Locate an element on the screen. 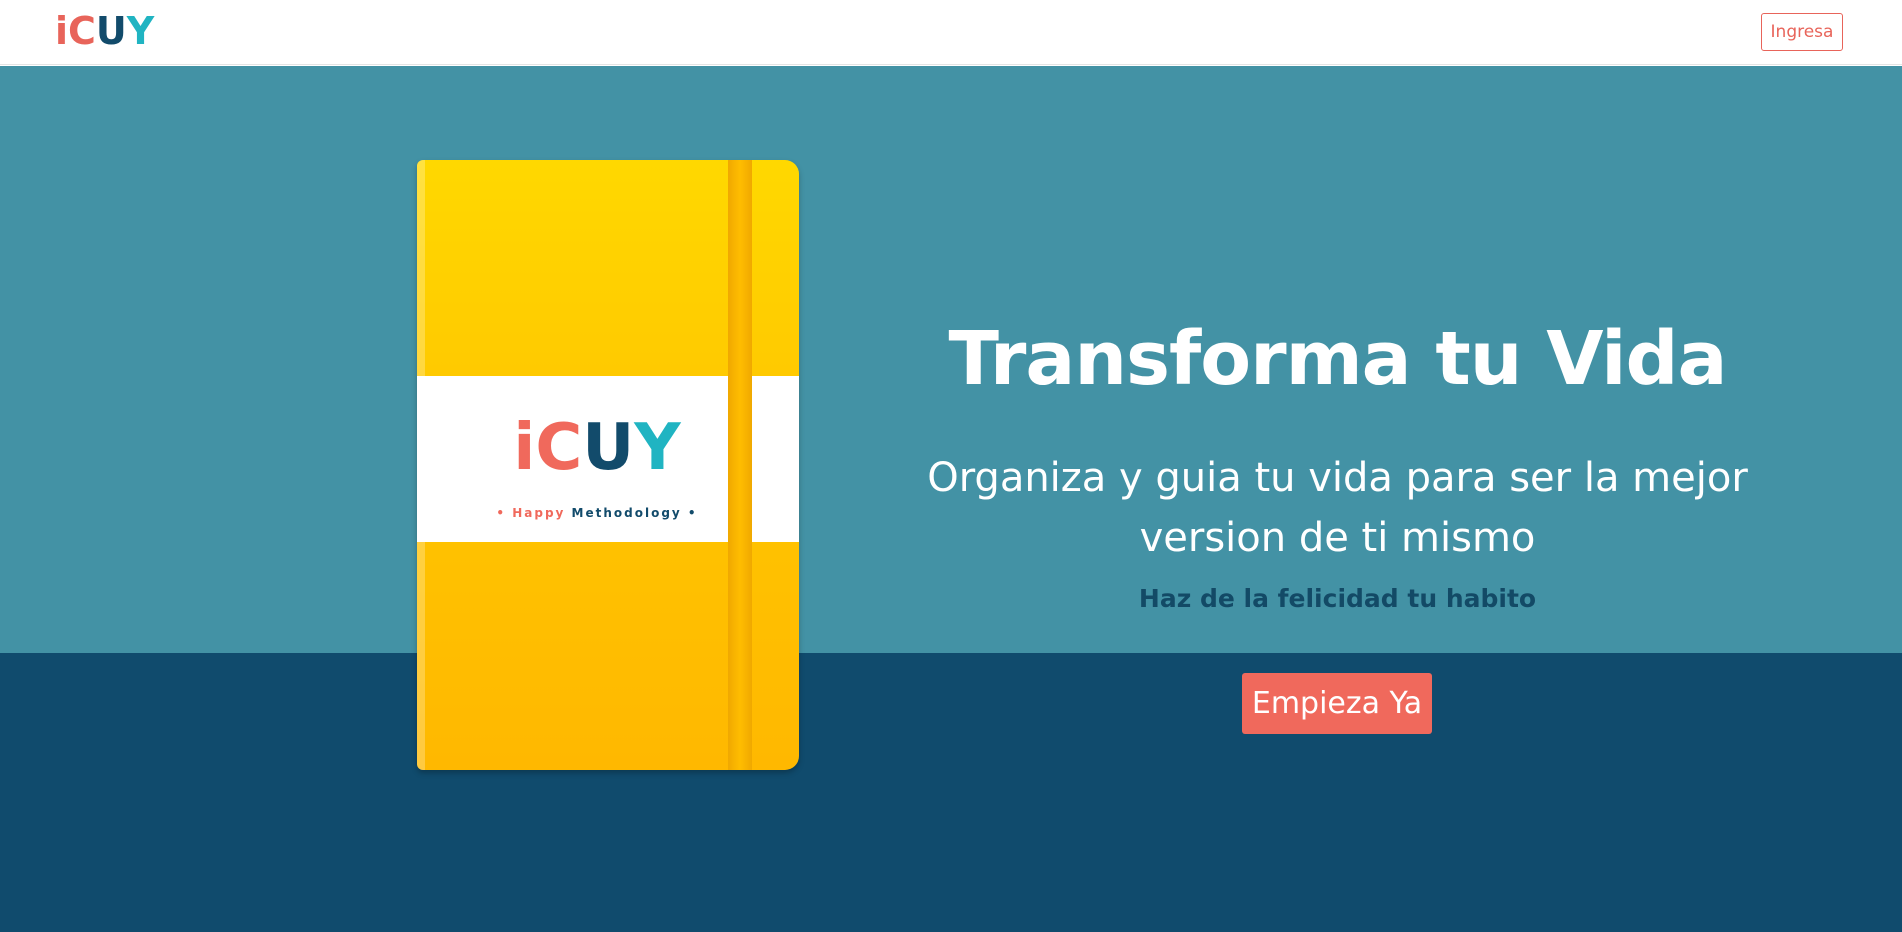 The height and width of the screenshot is (932, 1902). notebook-logo-letter-y: Y is located at coordinates (657, 448).